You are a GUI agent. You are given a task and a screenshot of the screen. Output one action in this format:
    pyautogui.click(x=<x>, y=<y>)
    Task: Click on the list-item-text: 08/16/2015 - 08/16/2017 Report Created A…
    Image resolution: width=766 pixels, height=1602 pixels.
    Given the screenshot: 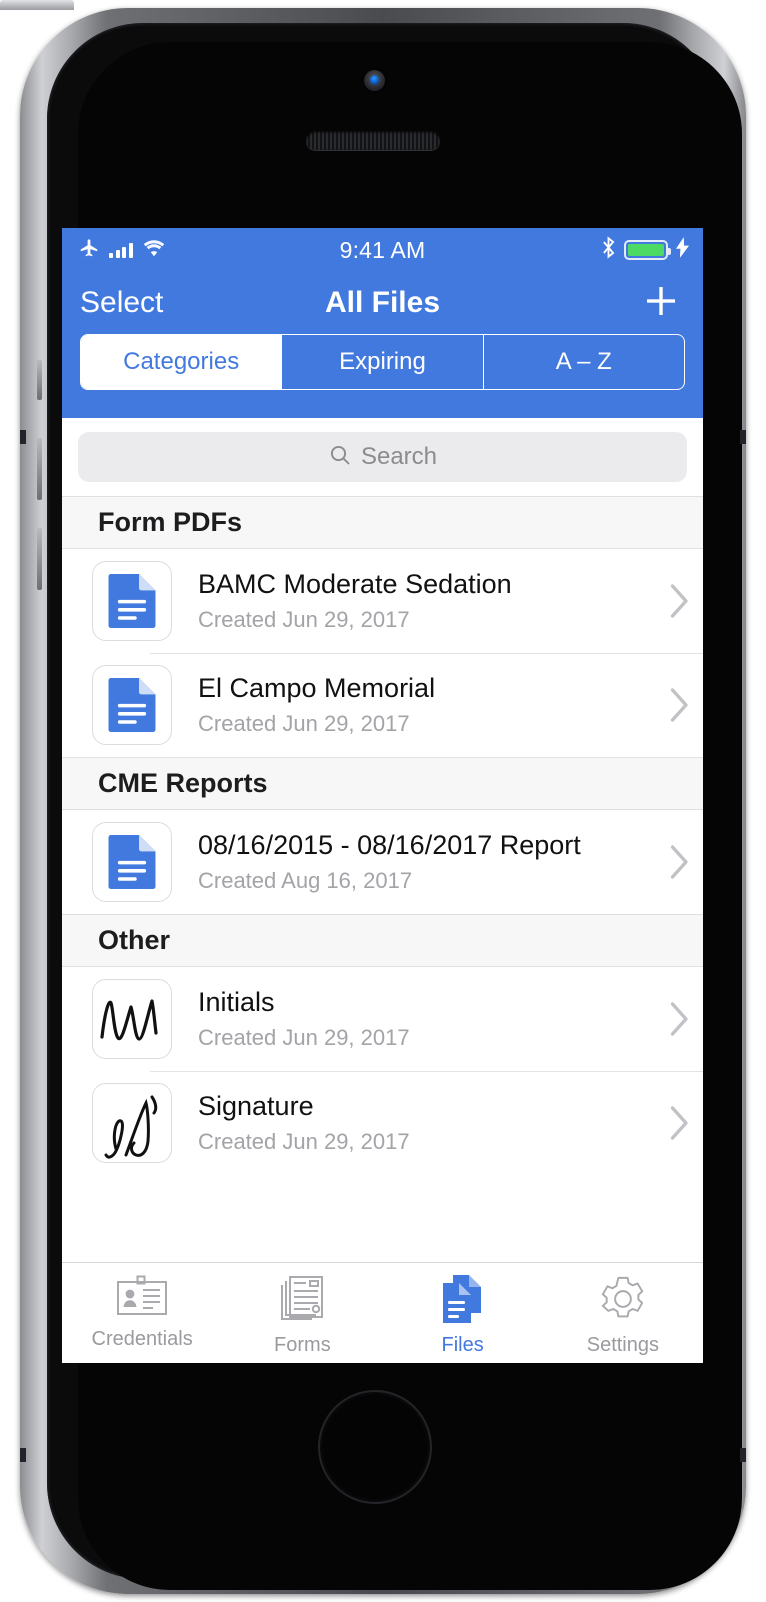 What is the action you would take?
    pyautogui.click(x=414, y=861)
    